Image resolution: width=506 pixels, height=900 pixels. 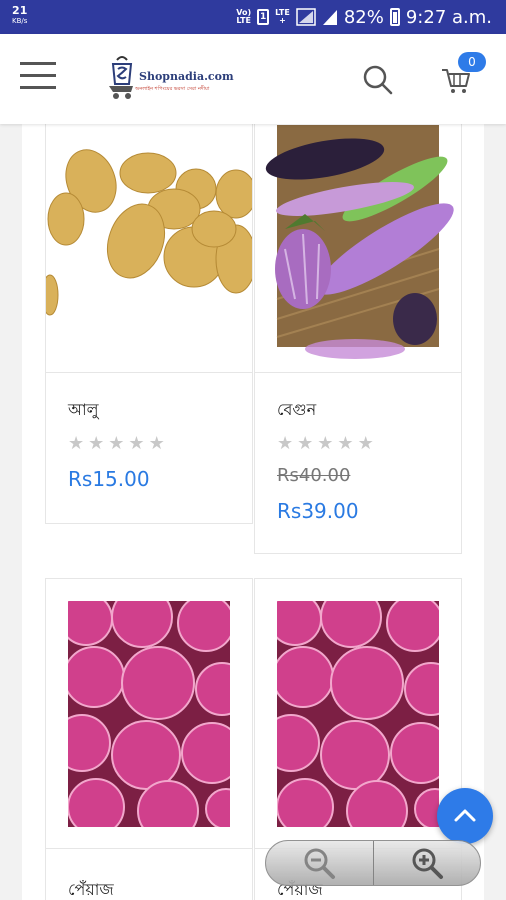 I want to click on zoom-out-button, so click(x=320, y=863).